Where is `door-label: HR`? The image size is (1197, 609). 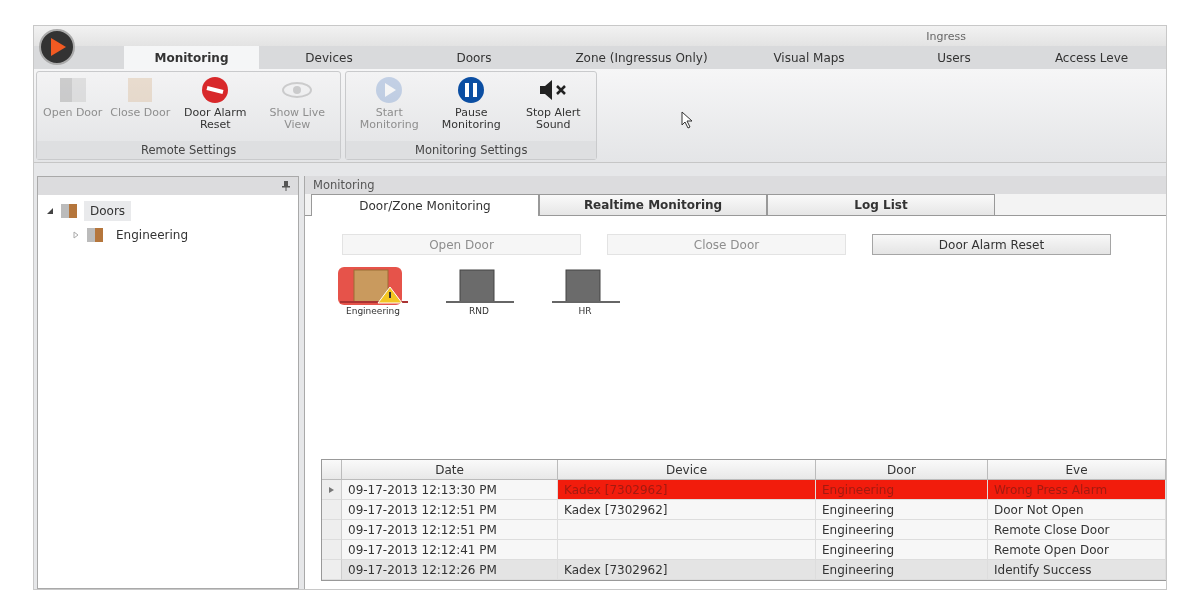 door-label: HR is located at coordinates (585, 311).